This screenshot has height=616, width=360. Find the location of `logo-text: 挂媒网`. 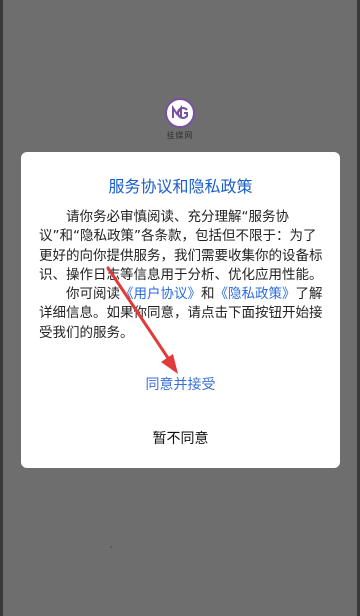

logo-text: 挂媒网 is located at coordinates (180, 135).